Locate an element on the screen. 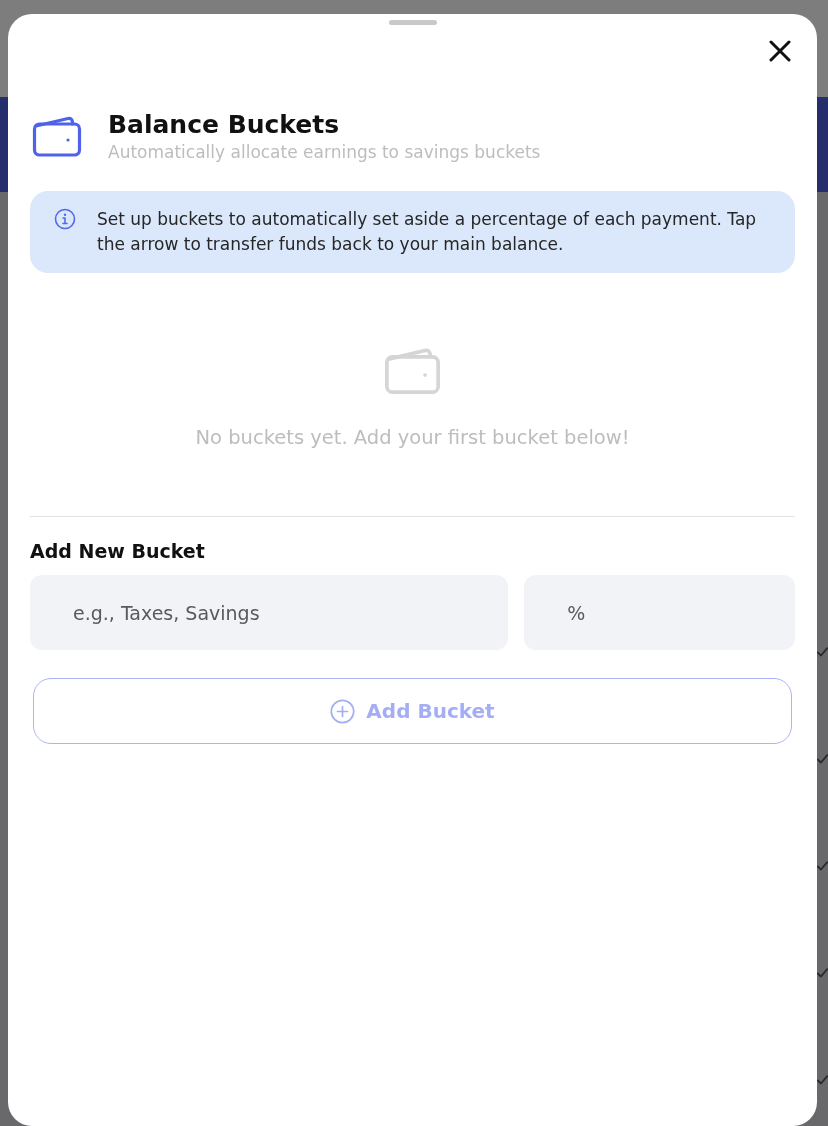 The width and height of the screenshot is (828, 1126). sheet-title: Balance Buckets is located at coordinates (224, 125).